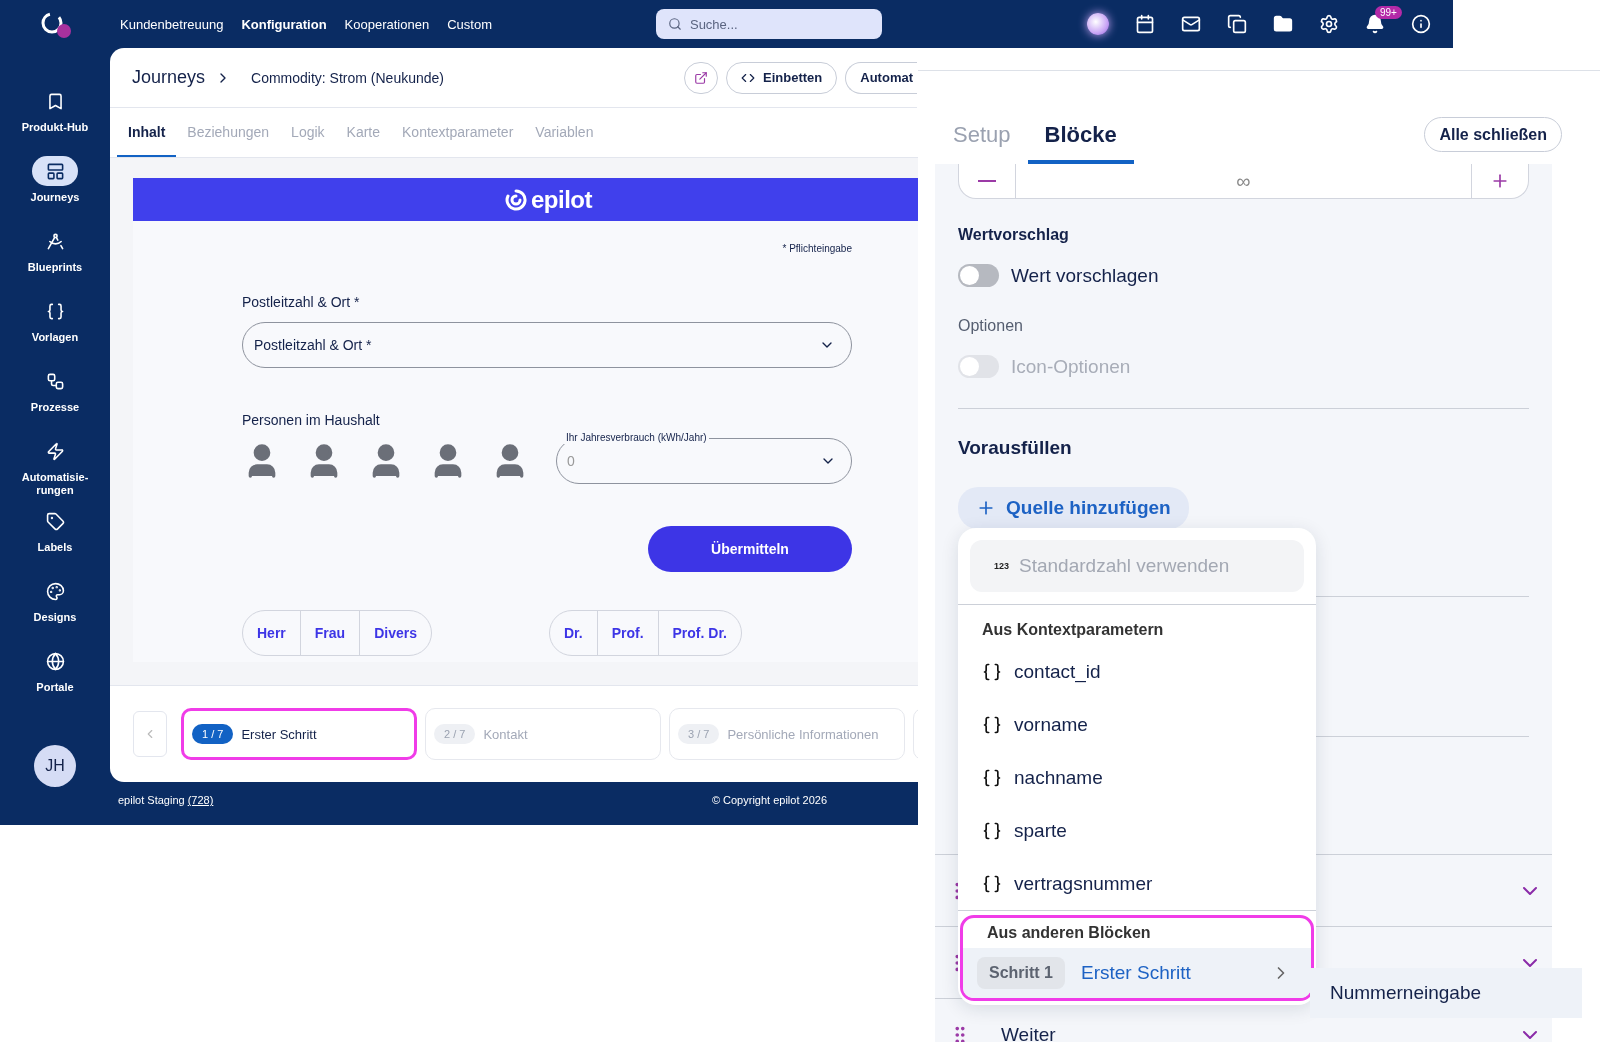  What do you see at coordinates (699, 734) in the screenshot?
I see `step-badge: 3 / 7` at bounding box center [699, 734].